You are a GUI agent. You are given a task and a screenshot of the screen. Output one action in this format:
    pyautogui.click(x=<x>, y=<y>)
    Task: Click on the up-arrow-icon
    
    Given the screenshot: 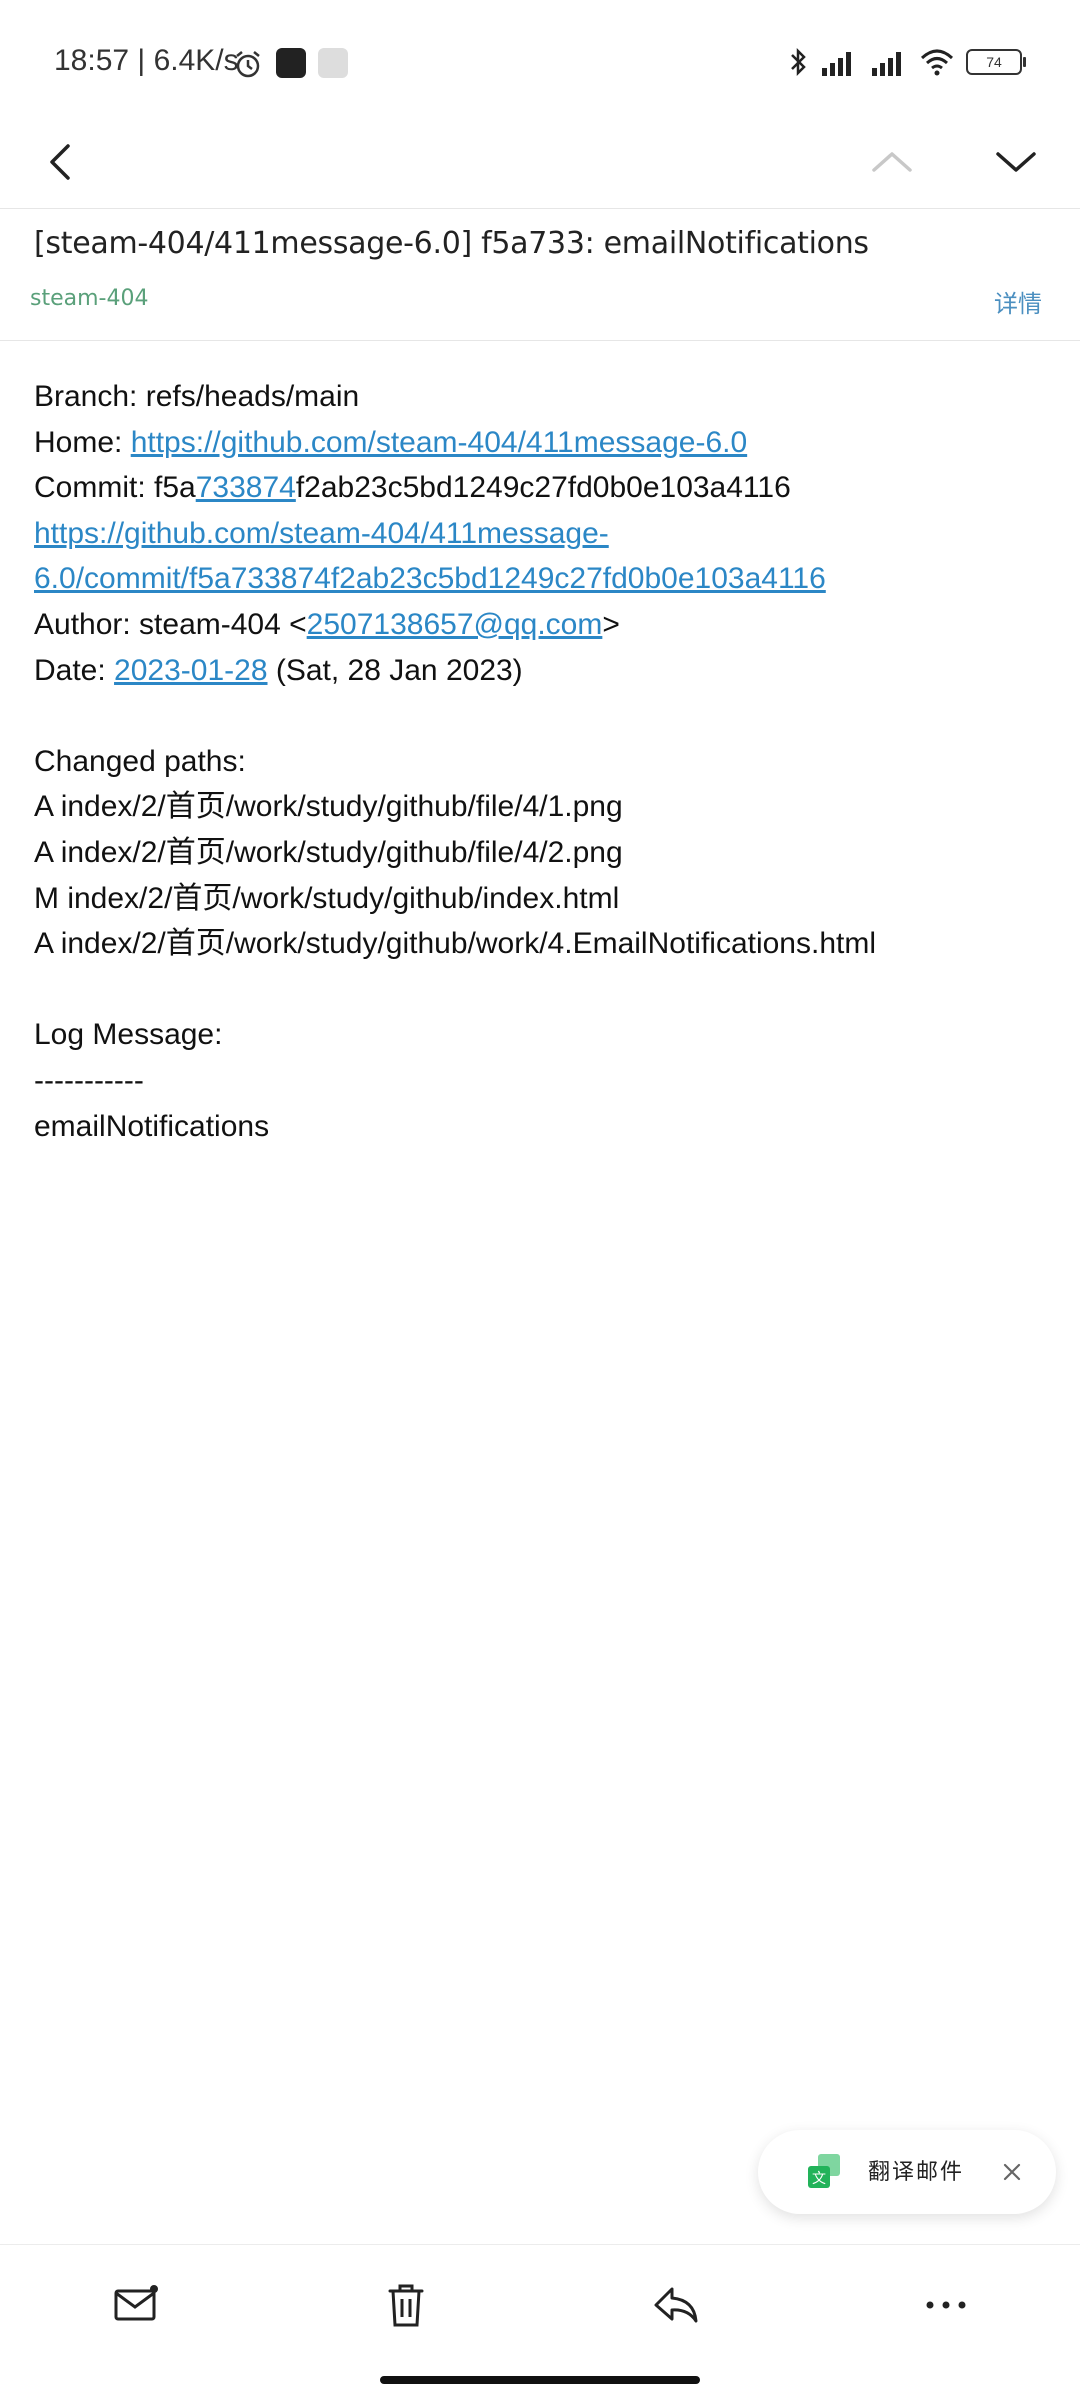 What is the action you would take?
    pyautogui.click(x=892, y=162)
    